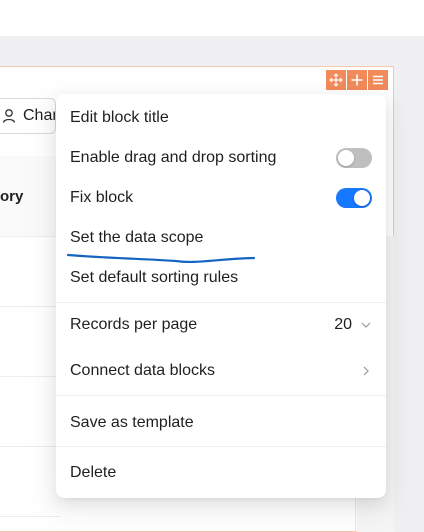 This screenshot has width=424, height=532. What do you see at coordinates (336, 80) in the screenshot?
I see `drag-icon` at bounding box center [336, 80].